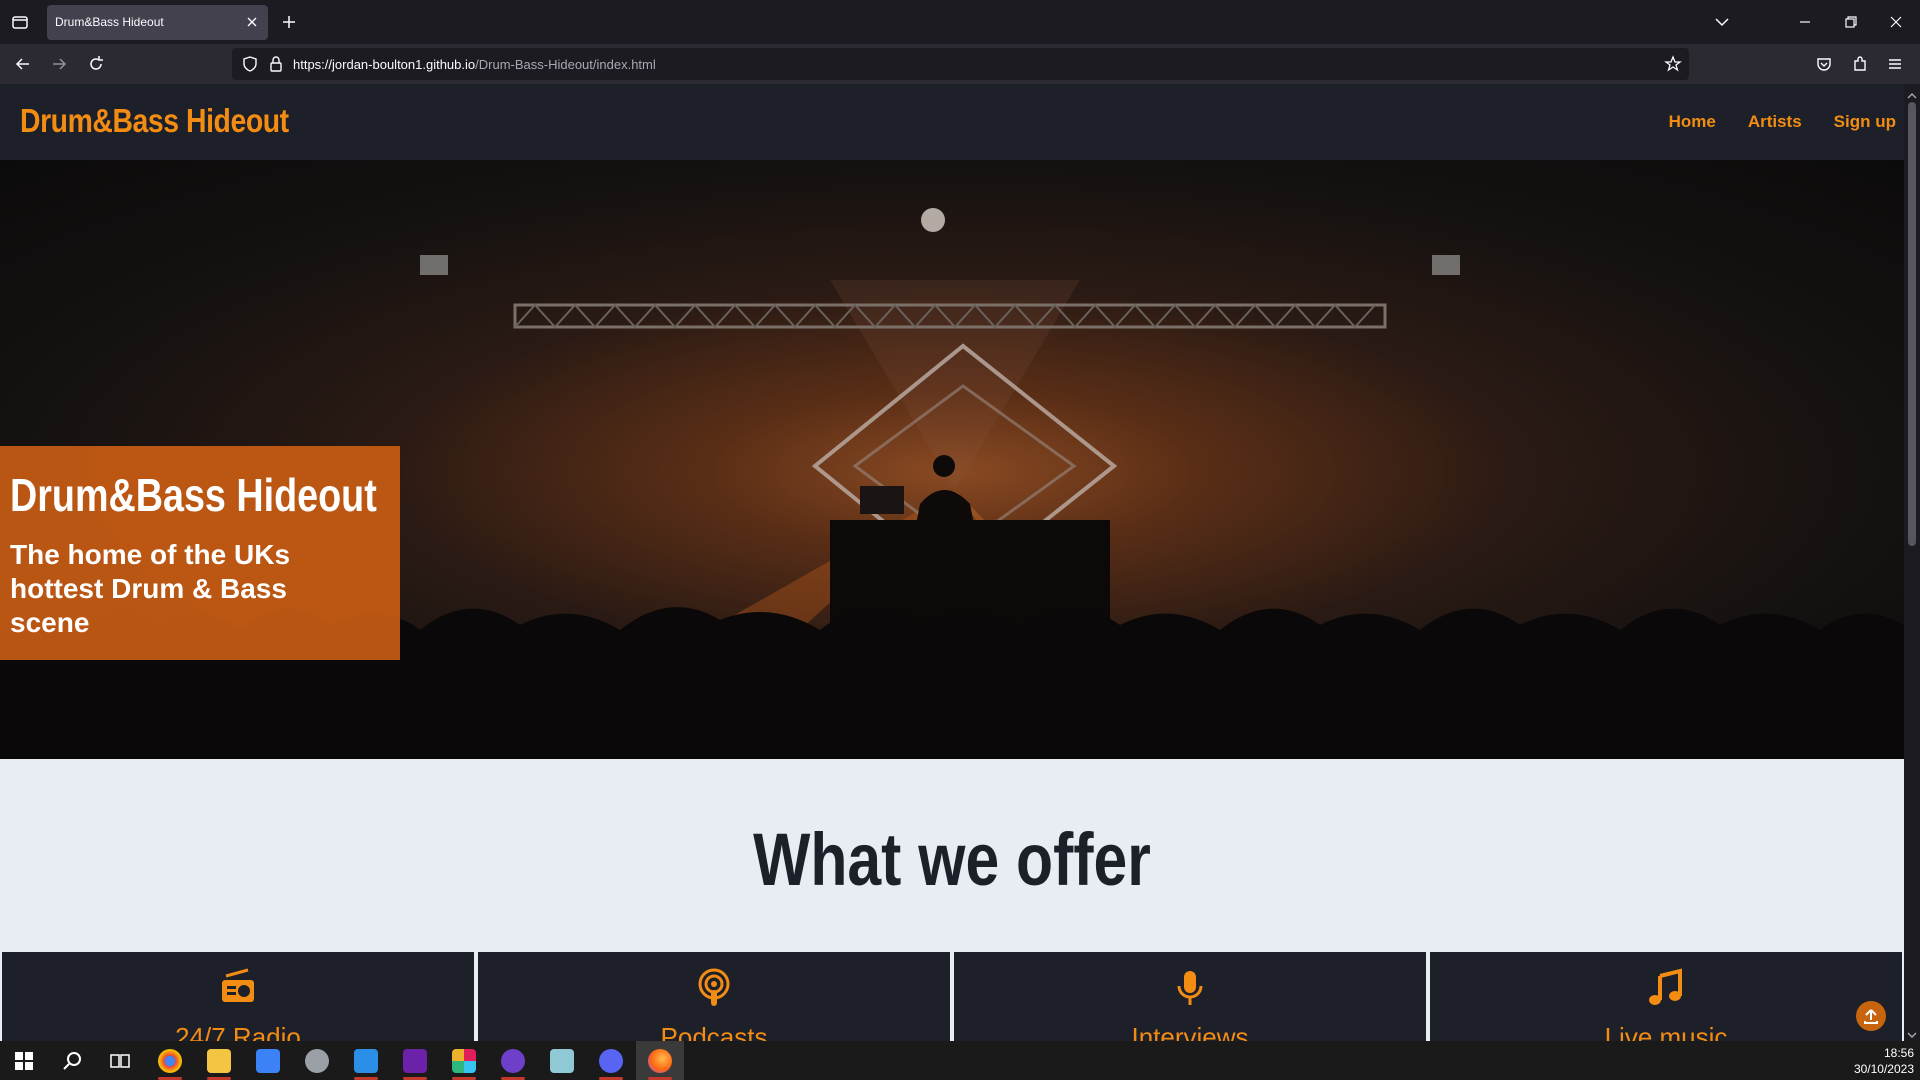  Describe the element at coordinates (565, 64) in the screenshot. I see `url-path: /Drum-Bass-Hideout/index.html` at that location.